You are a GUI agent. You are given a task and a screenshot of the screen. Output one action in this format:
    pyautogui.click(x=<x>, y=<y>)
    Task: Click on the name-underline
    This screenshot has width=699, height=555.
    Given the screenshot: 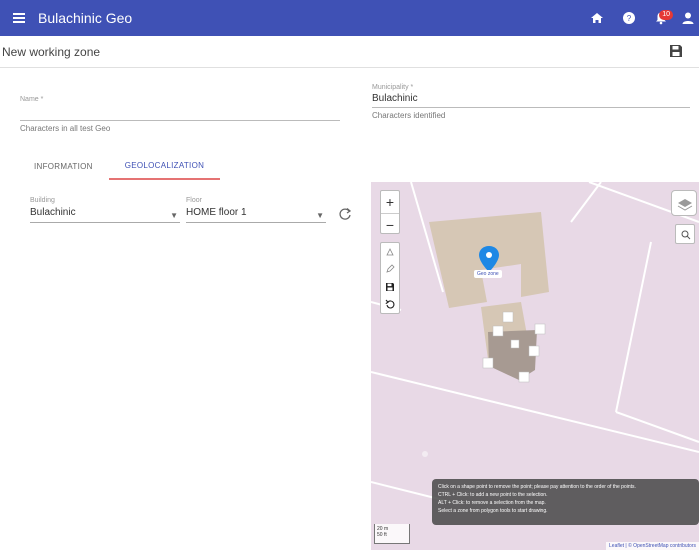 What is the action you would take?
    pyautogui.click(x=180, y=120)
    